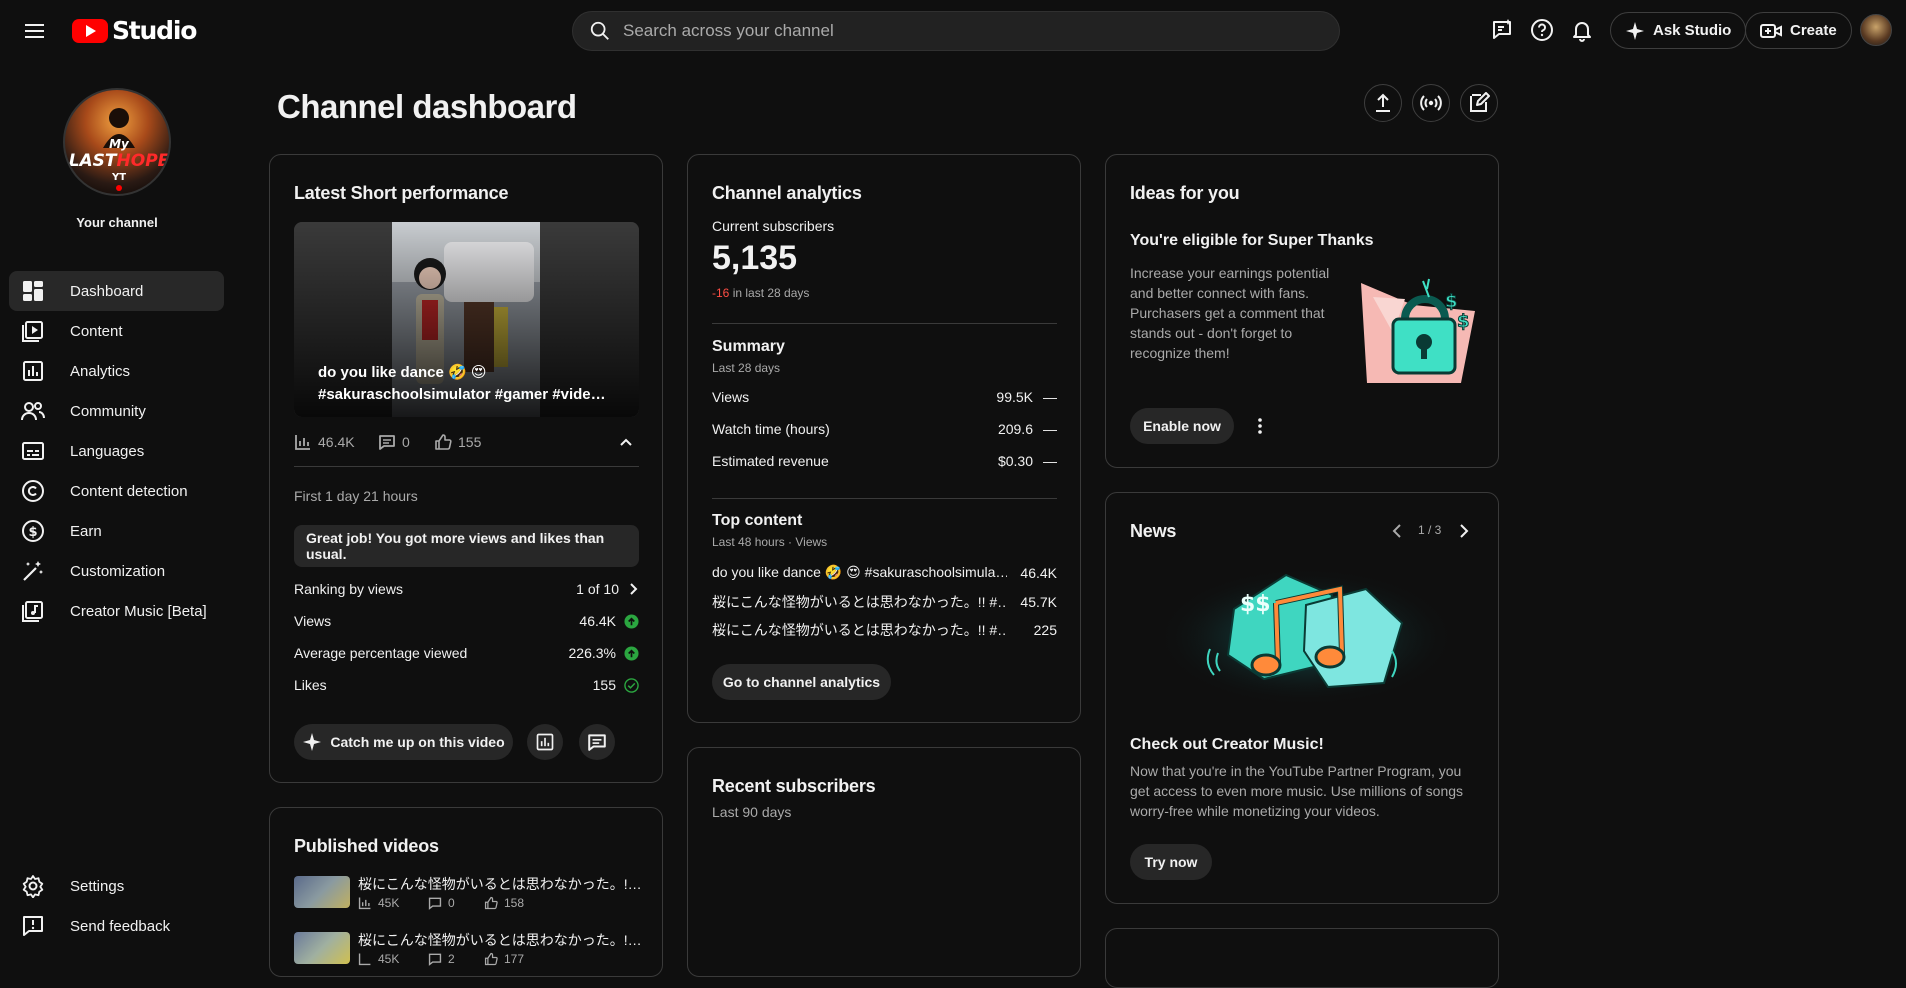  What do you see at coordinates (356, 496) in the screenshot?
I see `short-period: First 1 day 21 hours` at bounding box center [356, 496].